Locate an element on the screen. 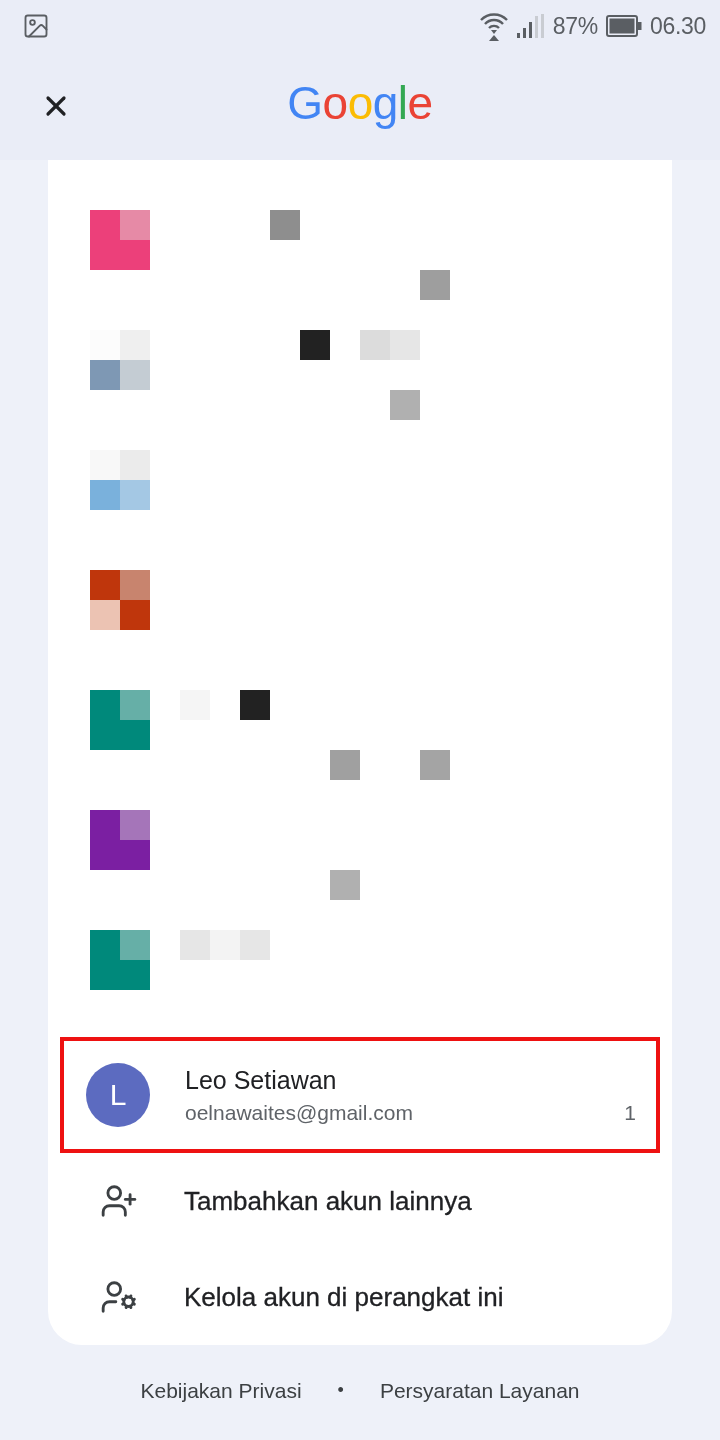 The width and height of the screenshot is (720, 1440). avatar: L is located at coordinates (118, 1095).